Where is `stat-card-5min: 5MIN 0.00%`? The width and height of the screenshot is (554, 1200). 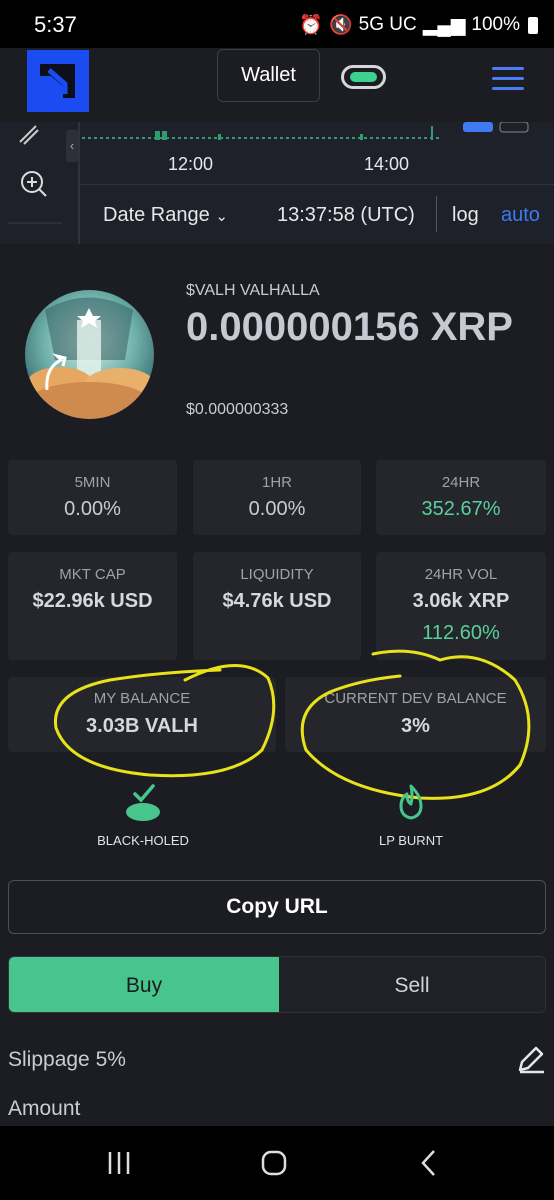 stat-card-5min: 5MIN 0.00% is located at coordinates (92, 497).